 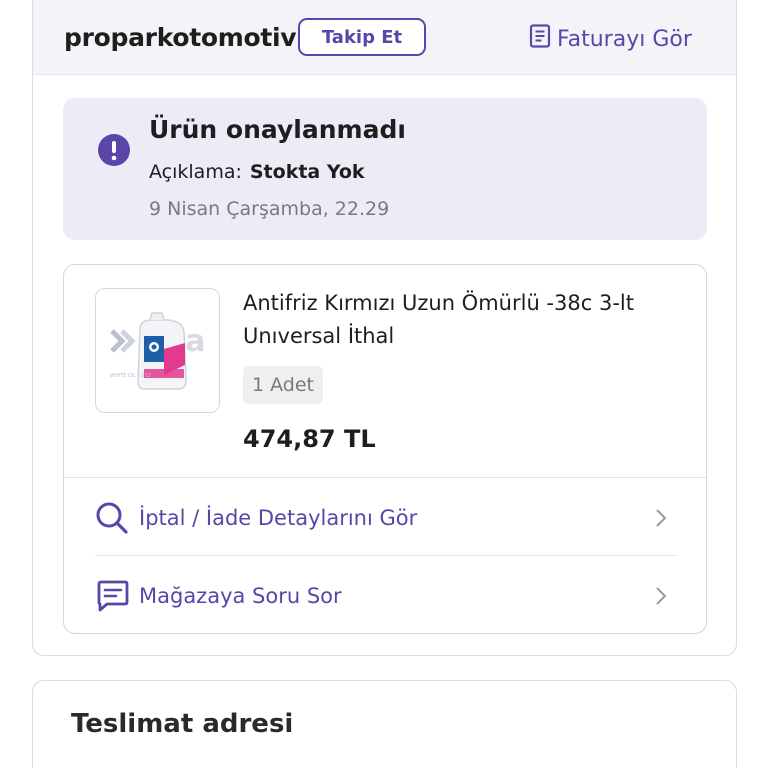 I want to click on search-icon, so click(x=113, y=518).